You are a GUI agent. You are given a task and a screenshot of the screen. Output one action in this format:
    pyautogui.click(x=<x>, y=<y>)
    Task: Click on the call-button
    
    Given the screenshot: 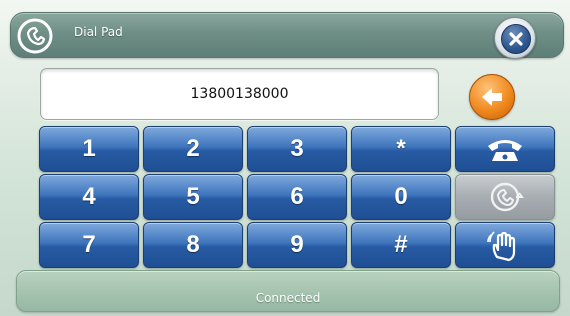 What is the action you would take?
    pyautogui.click(x=505, y=149)
    